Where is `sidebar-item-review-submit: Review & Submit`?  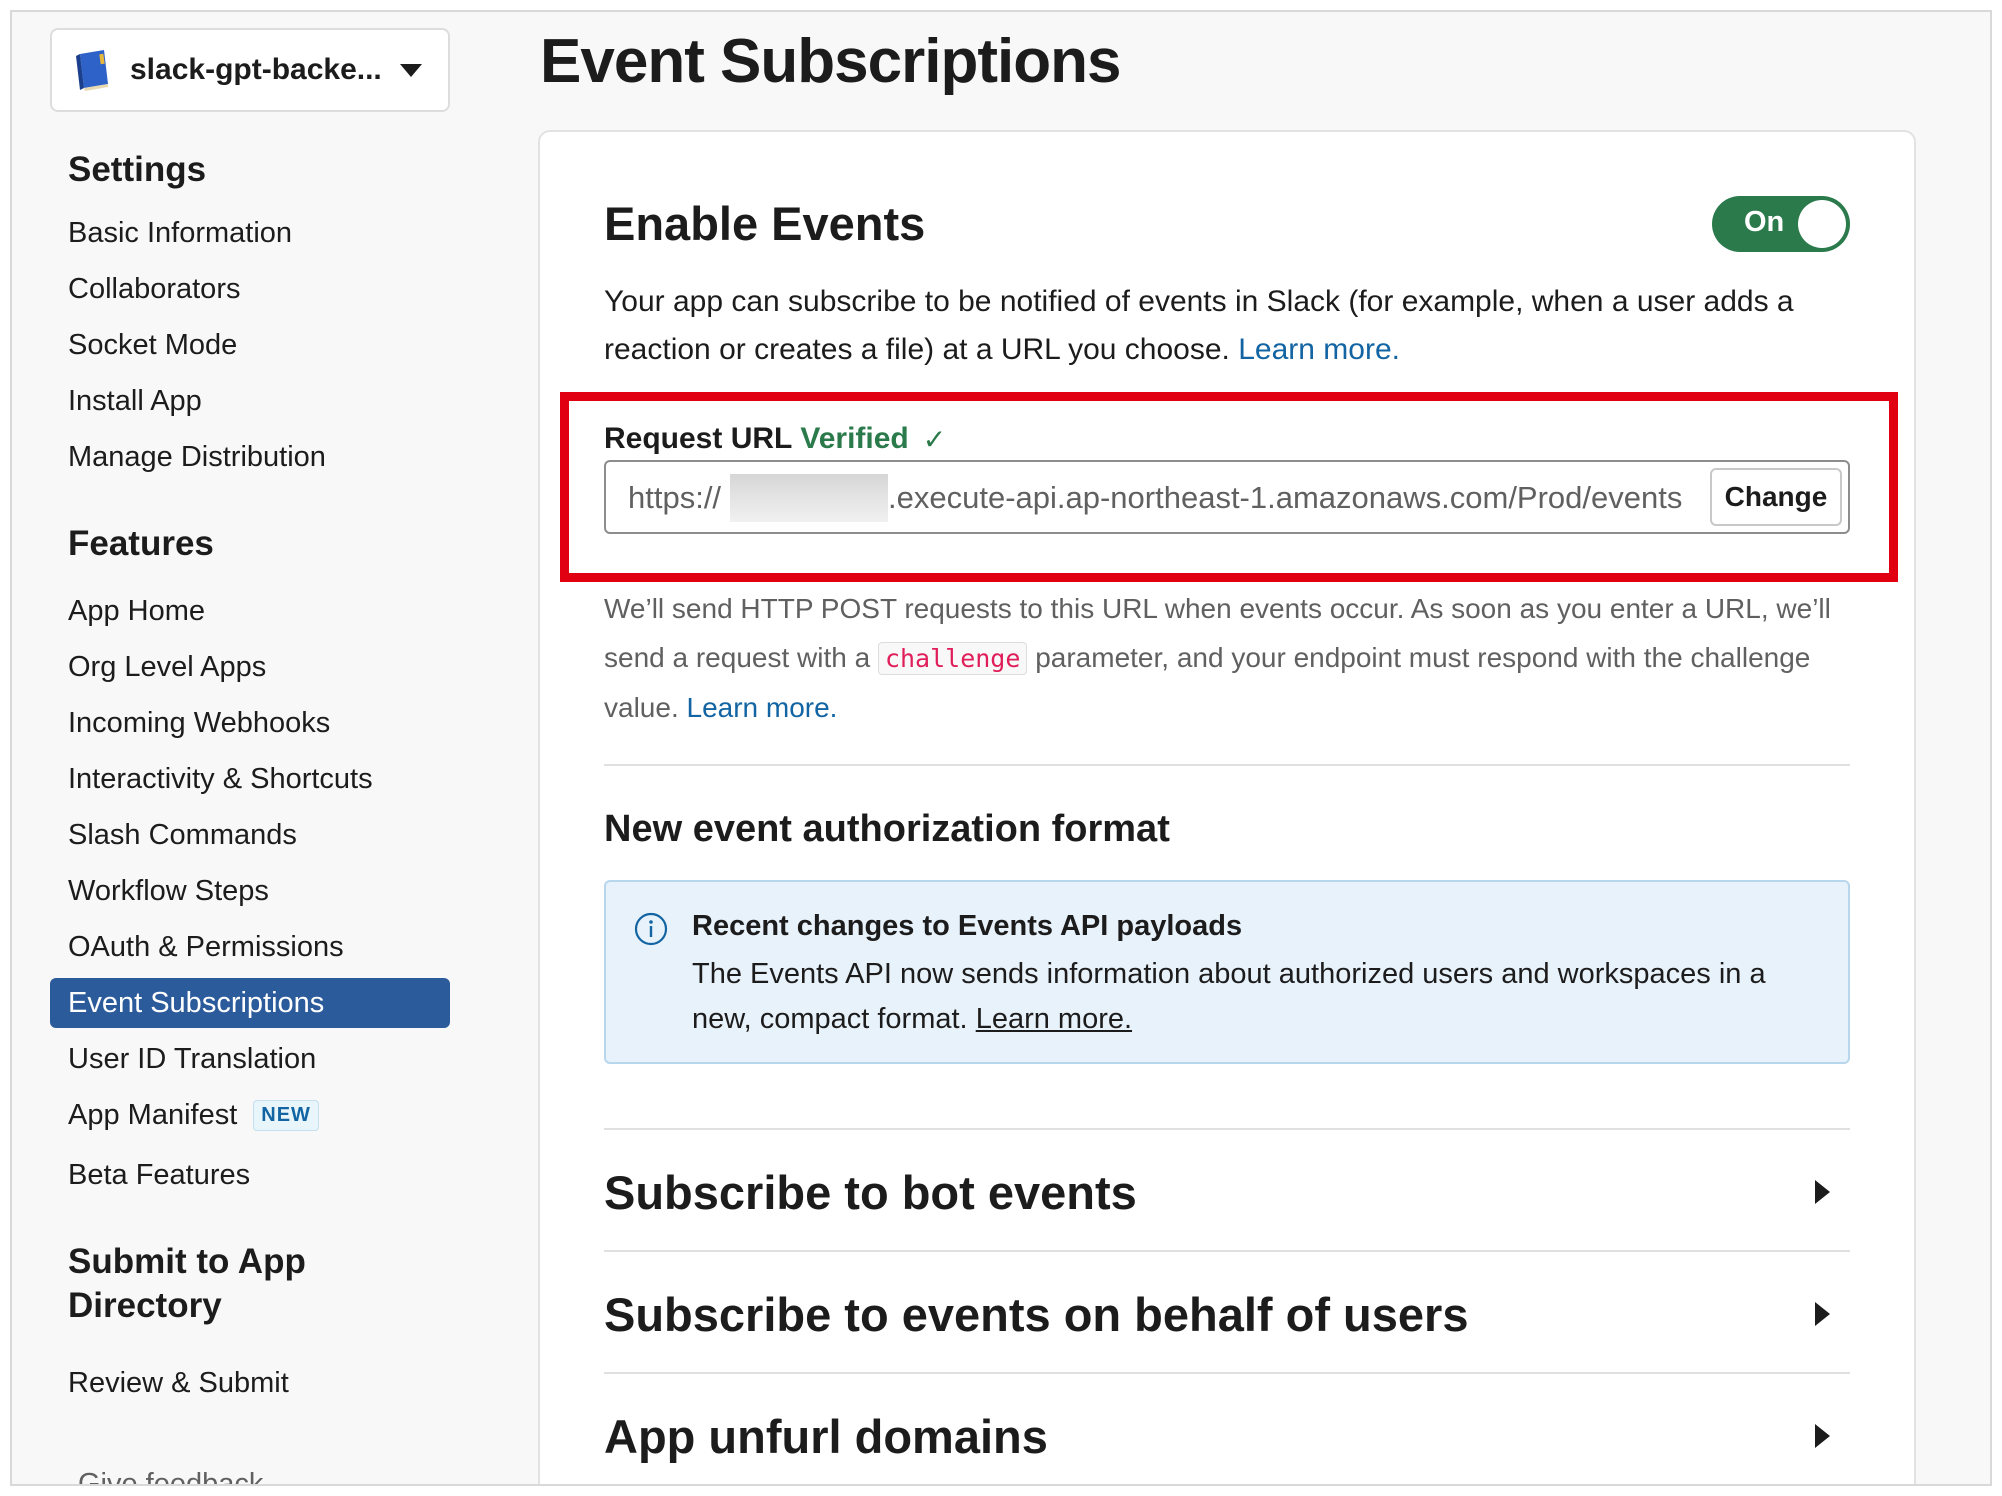 sidebar-item-review-submit: Review & Submit is located at coordinates (250, 1383).